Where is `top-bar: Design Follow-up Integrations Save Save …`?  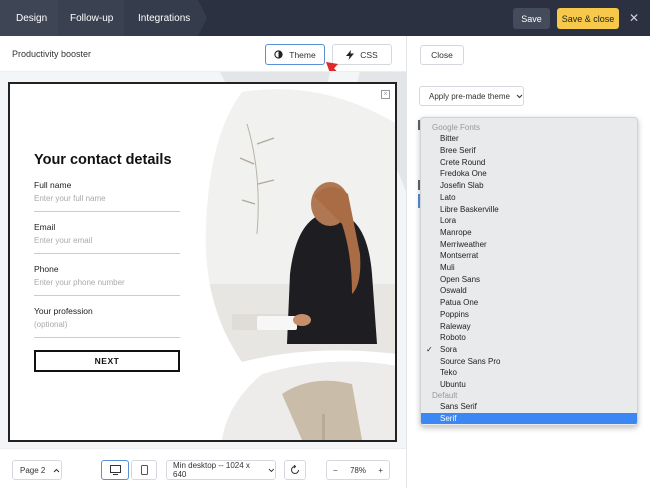
top-bar: Design Follow-up Integrations Save Save … is located at coordinates (325, 18).